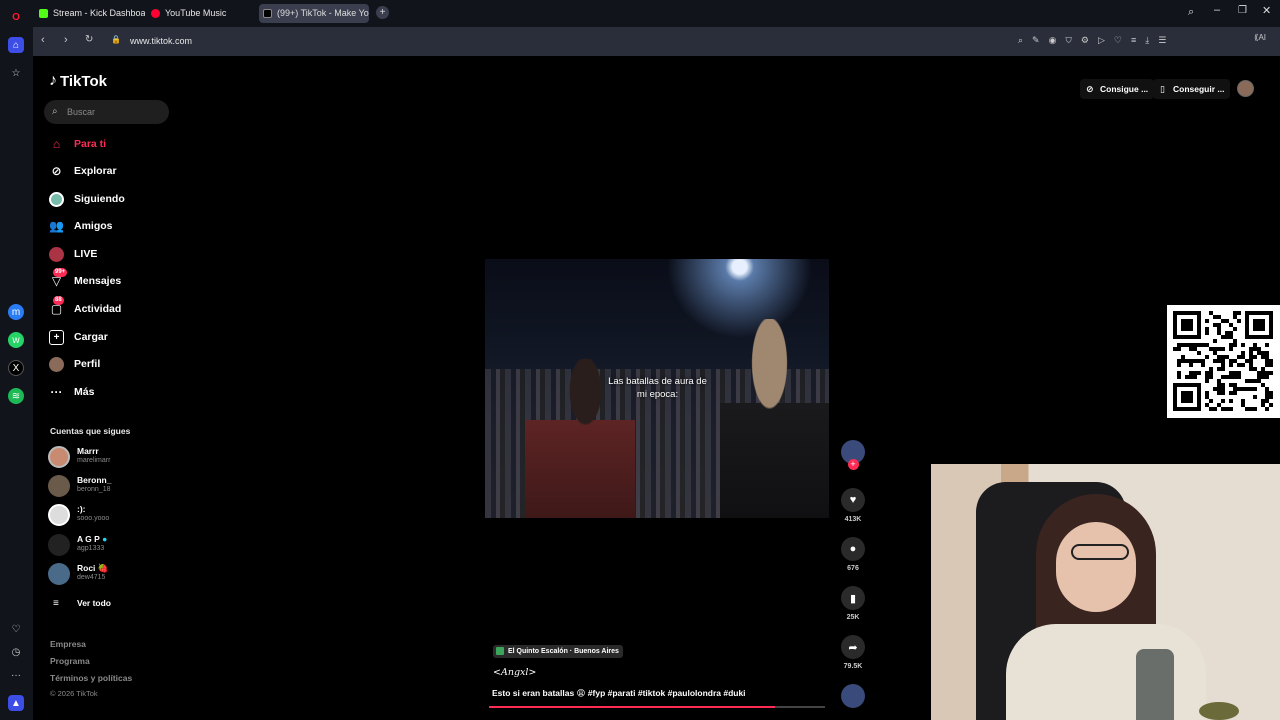 This screenshot has width=1280, height=720. I want to click on following-avatar, so click(56, 199).